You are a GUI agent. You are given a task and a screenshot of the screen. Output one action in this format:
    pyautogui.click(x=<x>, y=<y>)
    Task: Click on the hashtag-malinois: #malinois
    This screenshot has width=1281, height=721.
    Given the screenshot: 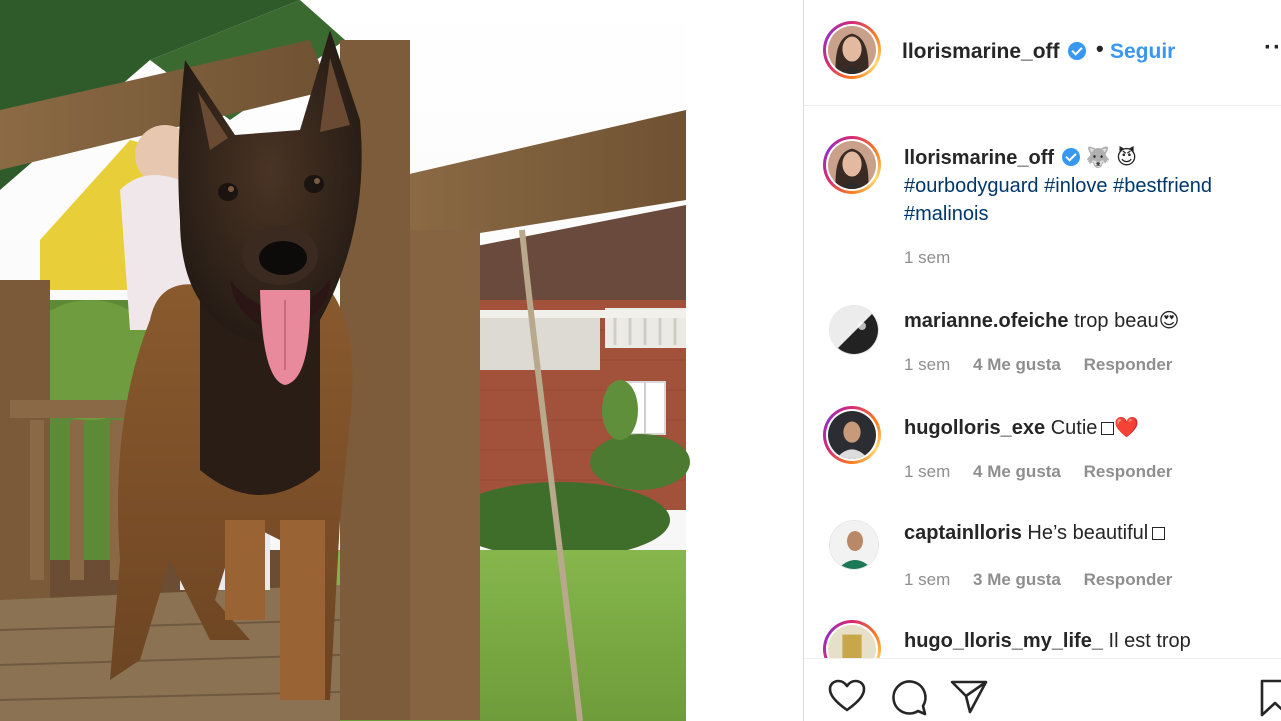 What is the action you would take?
    pyautogui.click(x=946, y=214)
    